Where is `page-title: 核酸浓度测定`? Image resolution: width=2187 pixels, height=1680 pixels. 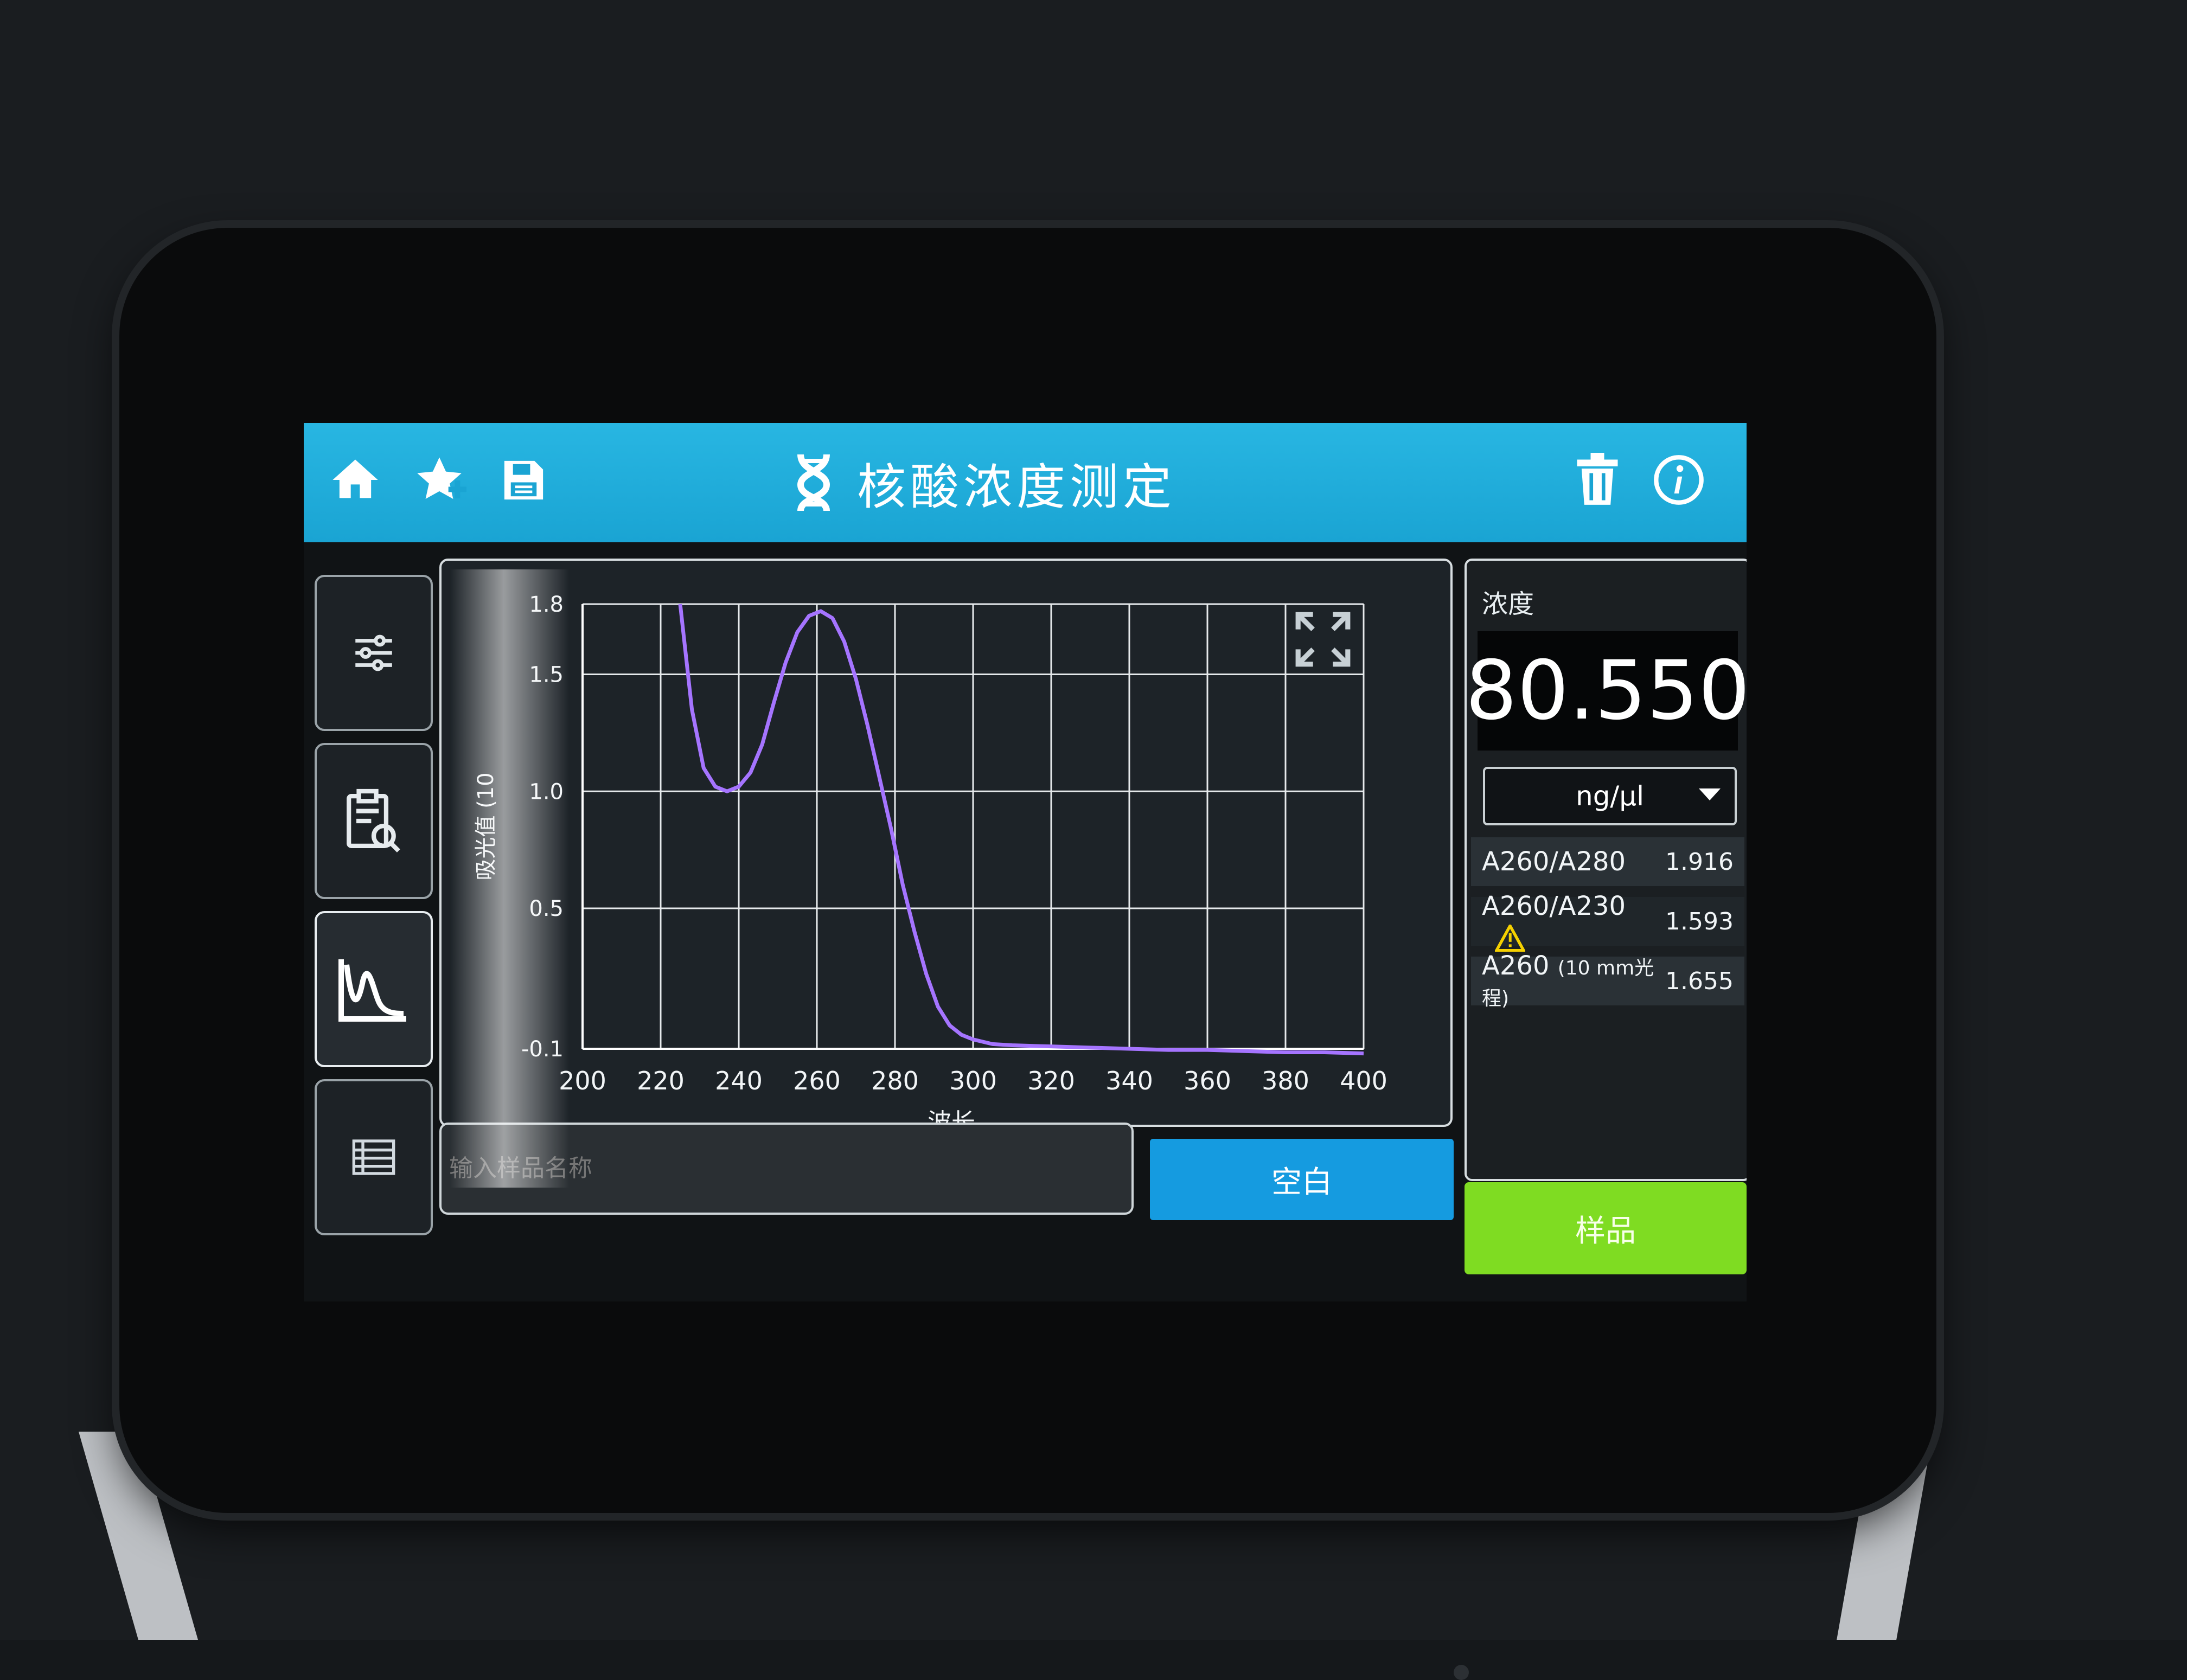
page-title: 核酸浓度测定 is located at coordinates (984, 483).